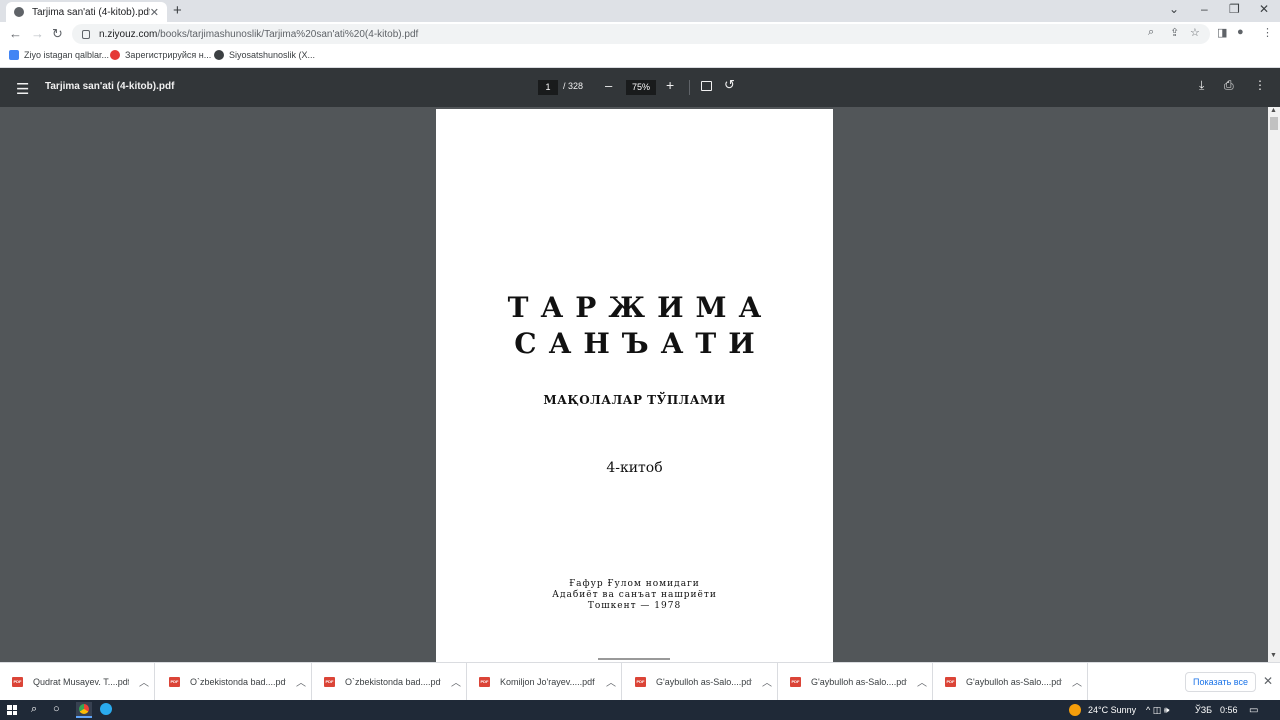 The height and width of the screenshot is (720, 1280). Describe the element at coordinates (1151, 32) in the screenshot. I see `zoom-icon: ⌕` at that location.